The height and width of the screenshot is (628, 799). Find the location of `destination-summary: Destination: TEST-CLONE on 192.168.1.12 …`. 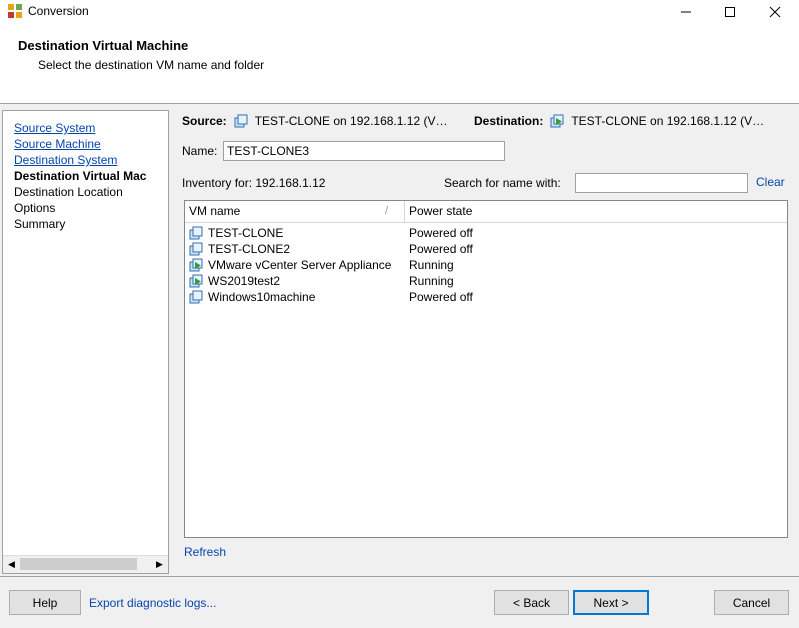

destination-summary: Destination: TEST-CLONE on 192.168.1.12 … is located at coordinates (623, 121).